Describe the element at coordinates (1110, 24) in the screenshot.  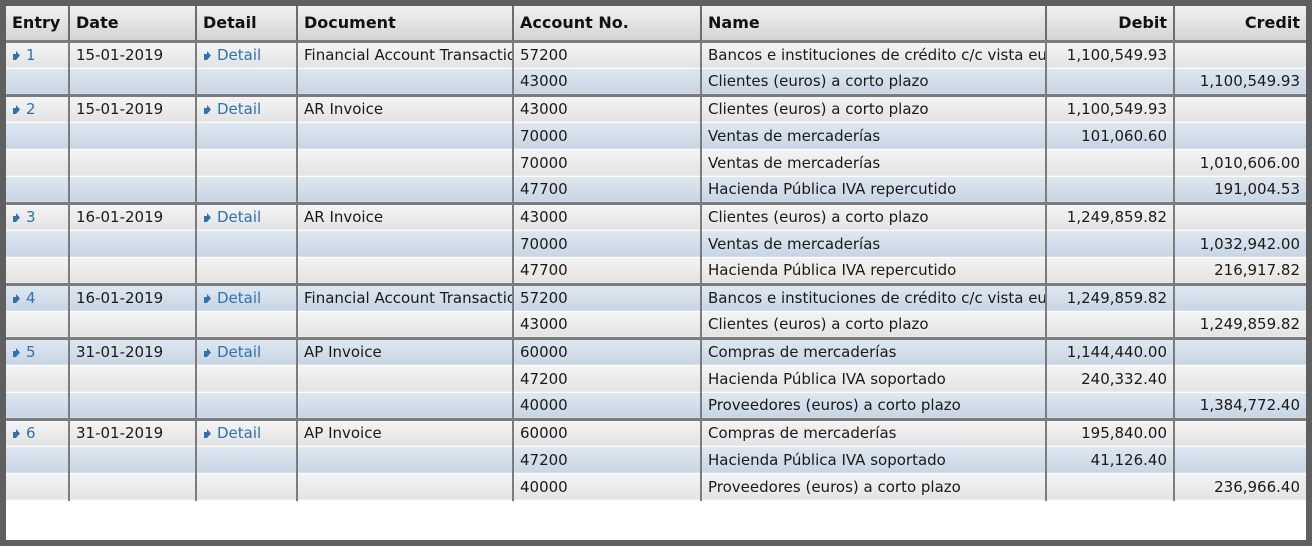
I see `header-debit: Debit` at that location.